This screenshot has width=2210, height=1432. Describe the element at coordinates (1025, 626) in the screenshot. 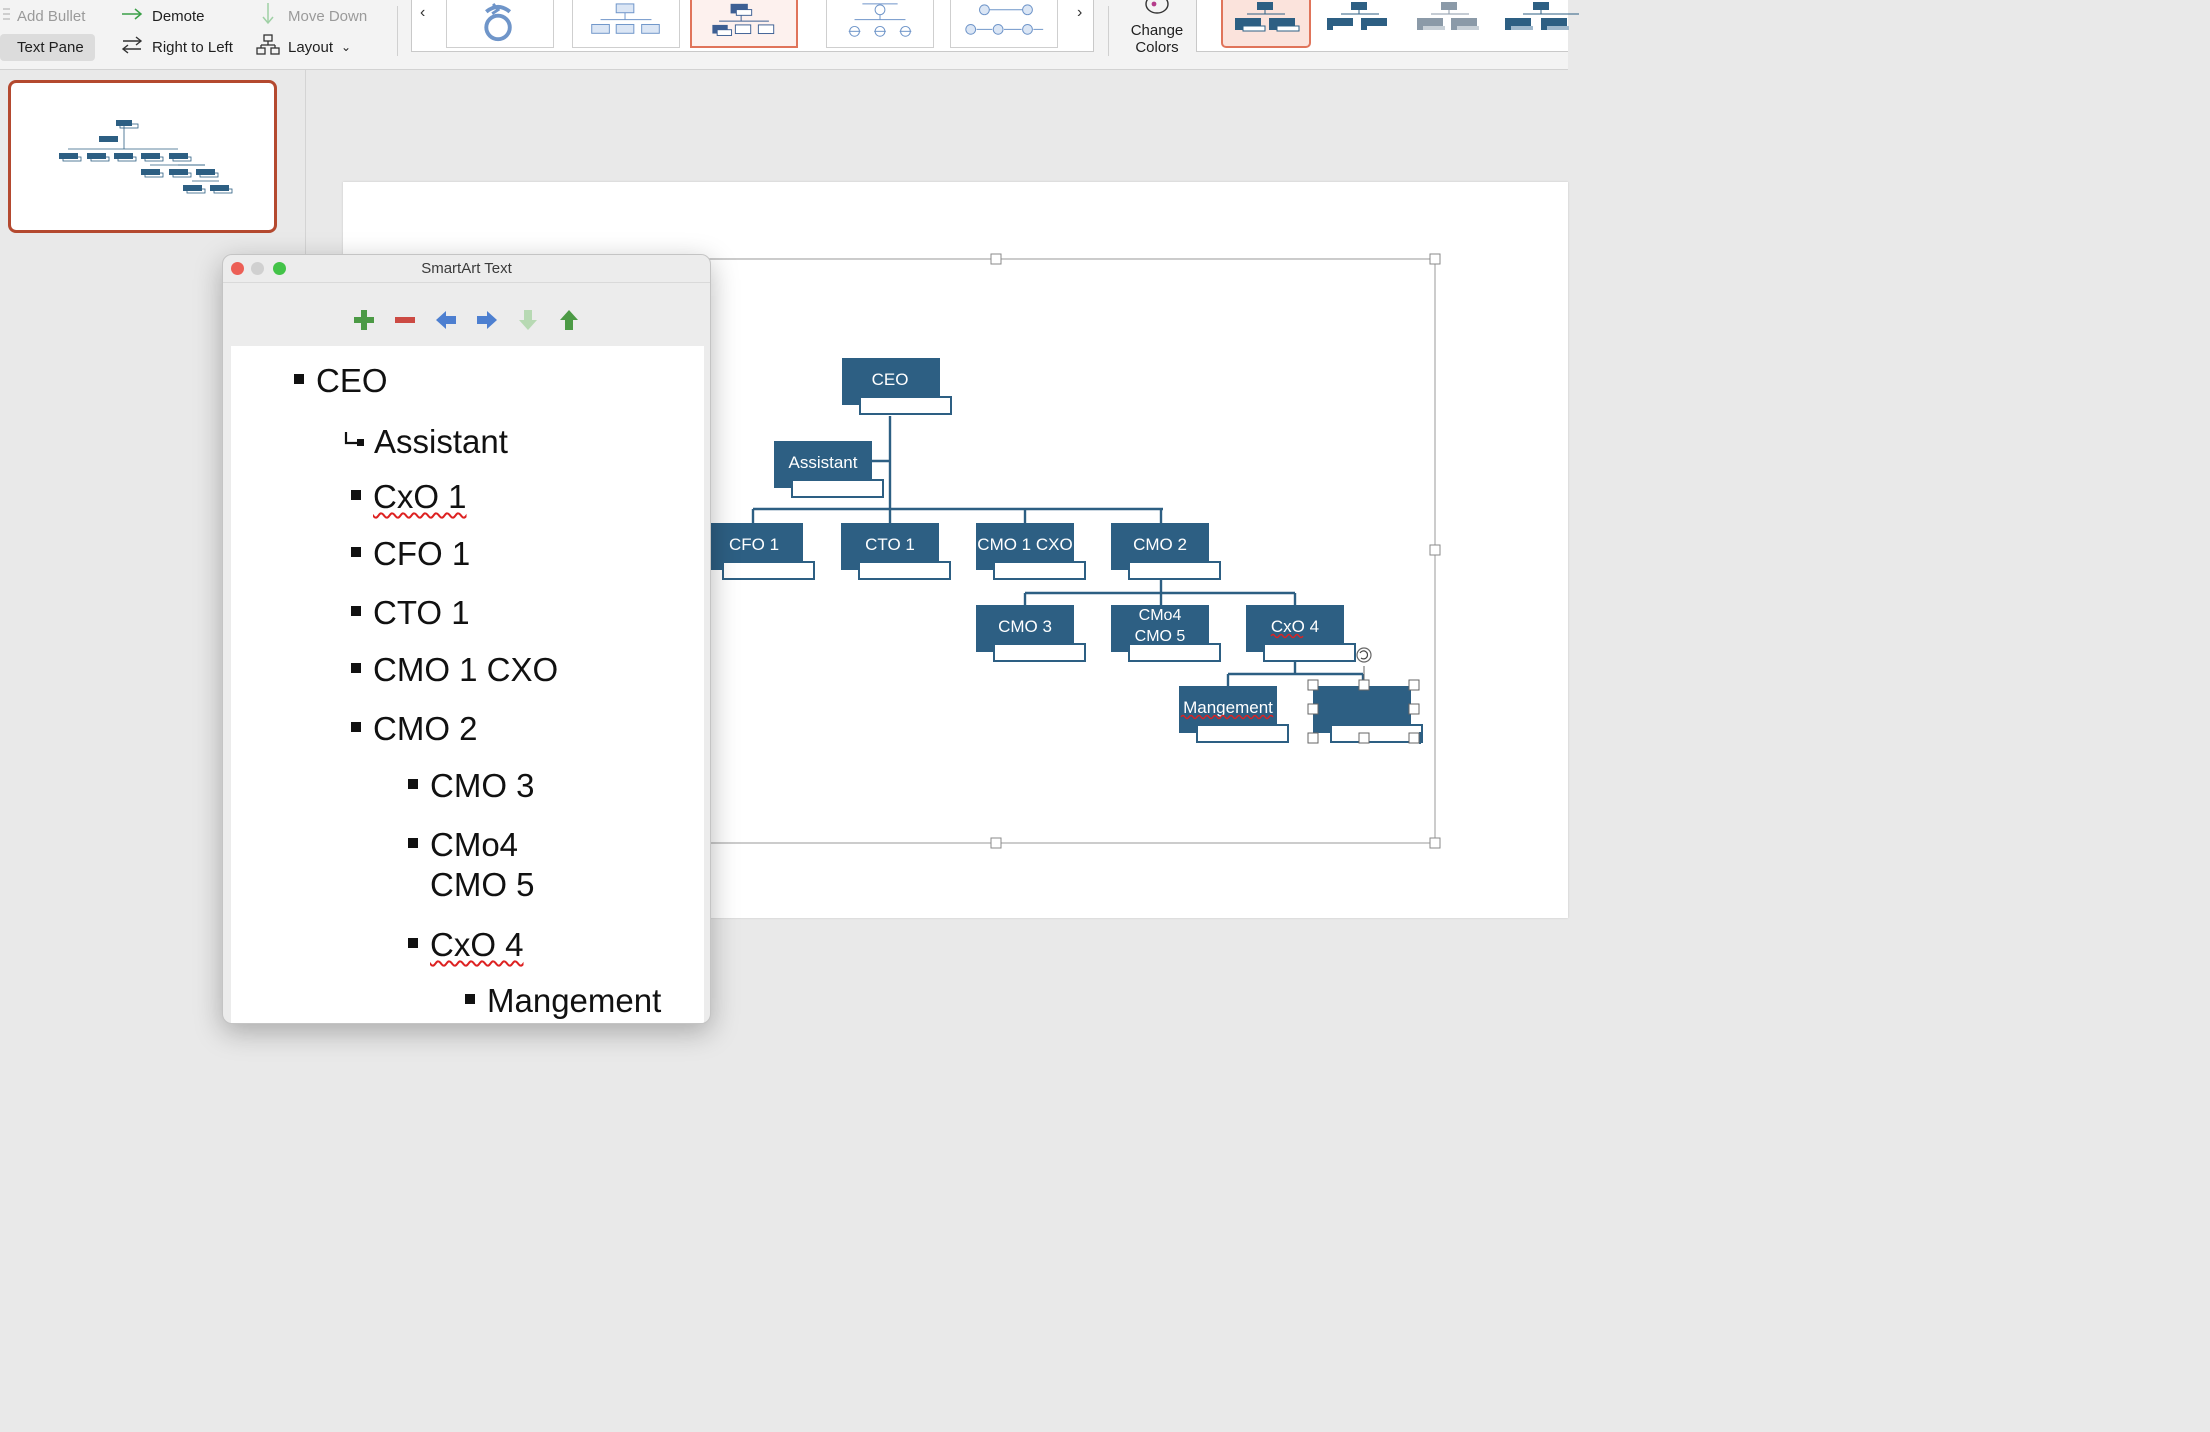

I see `org-node-cmo3-label: CMO 3` at that location.